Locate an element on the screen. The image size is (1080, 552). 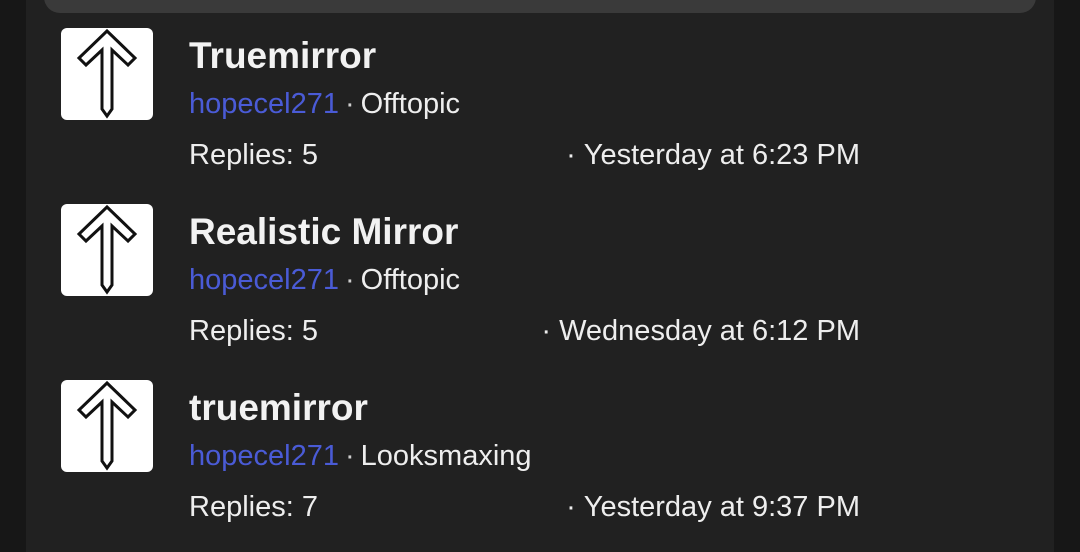
last-activity: · Yesterday at 6:23 PM is located at coordinates (713, 155).